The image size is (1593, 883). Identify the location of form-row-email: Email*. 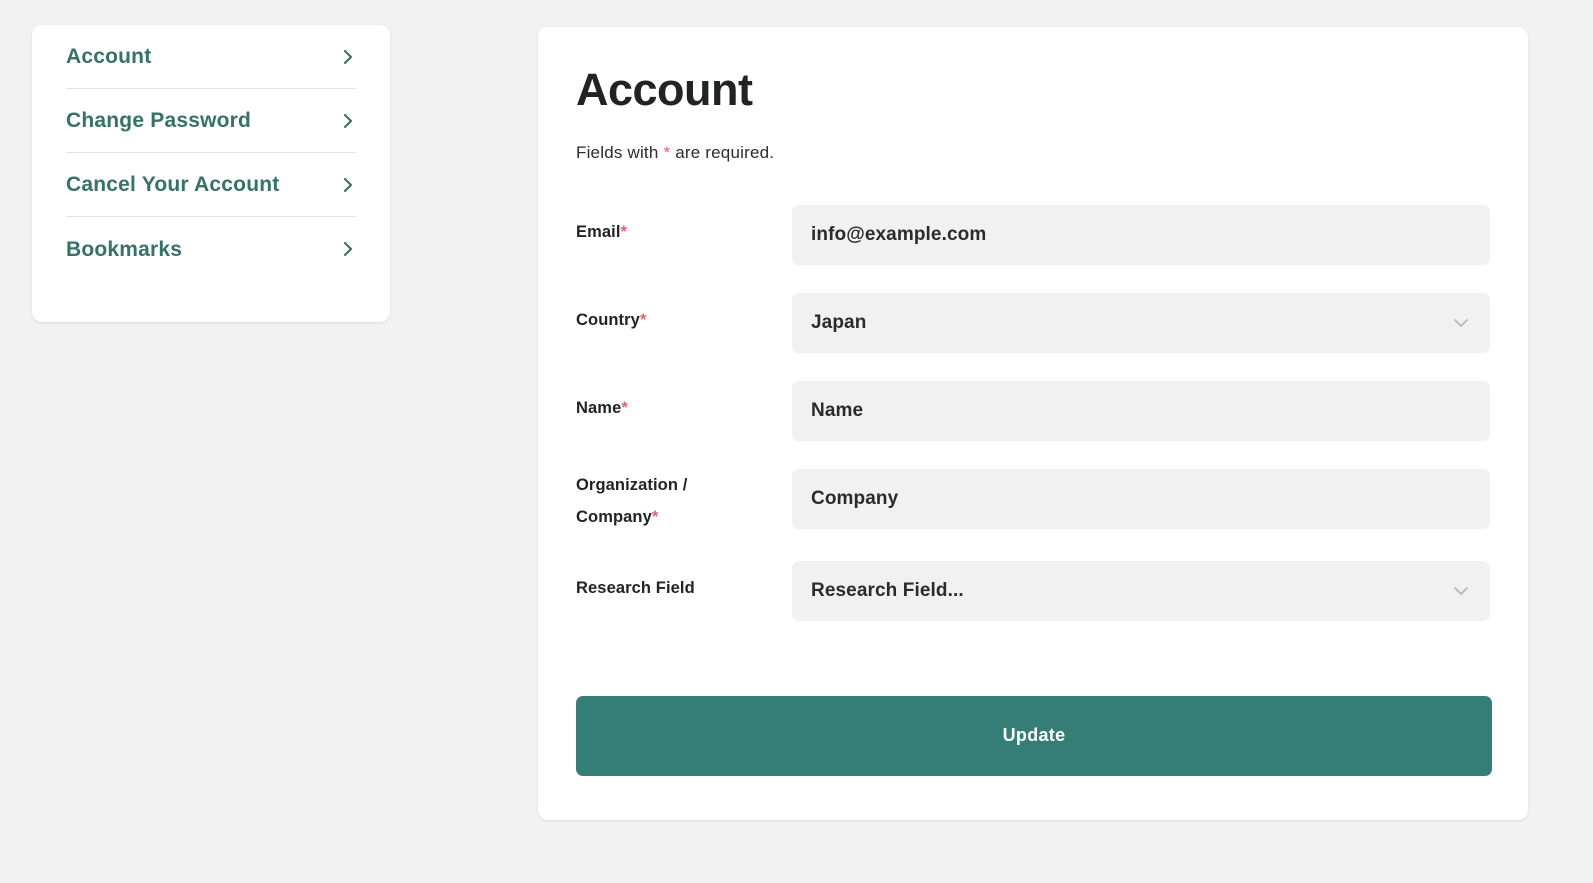
(1033, 234).